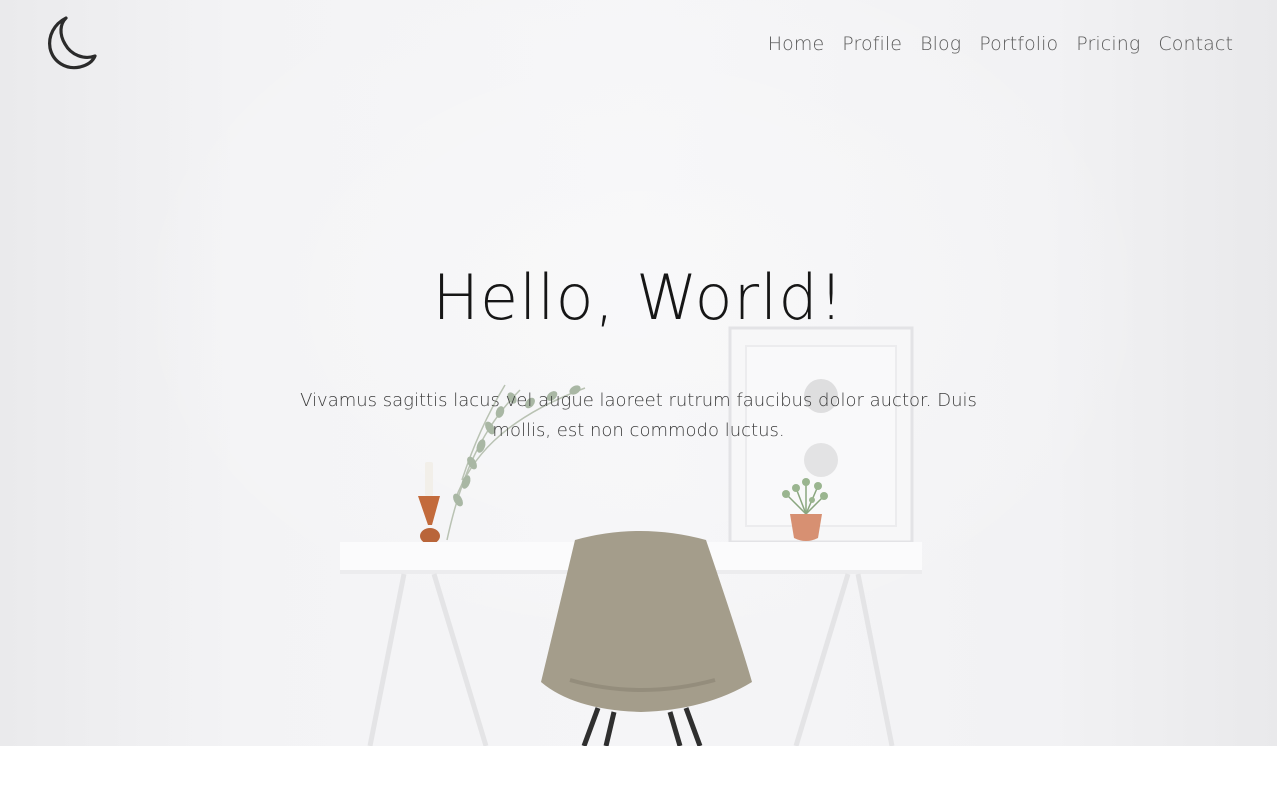 Image resolution: width=1277 pixels, height=786 pixels. What do you see at coordinates (796, 44) in the screenshot?
I see `nav-home: Home` at bounding box center [796, 44].